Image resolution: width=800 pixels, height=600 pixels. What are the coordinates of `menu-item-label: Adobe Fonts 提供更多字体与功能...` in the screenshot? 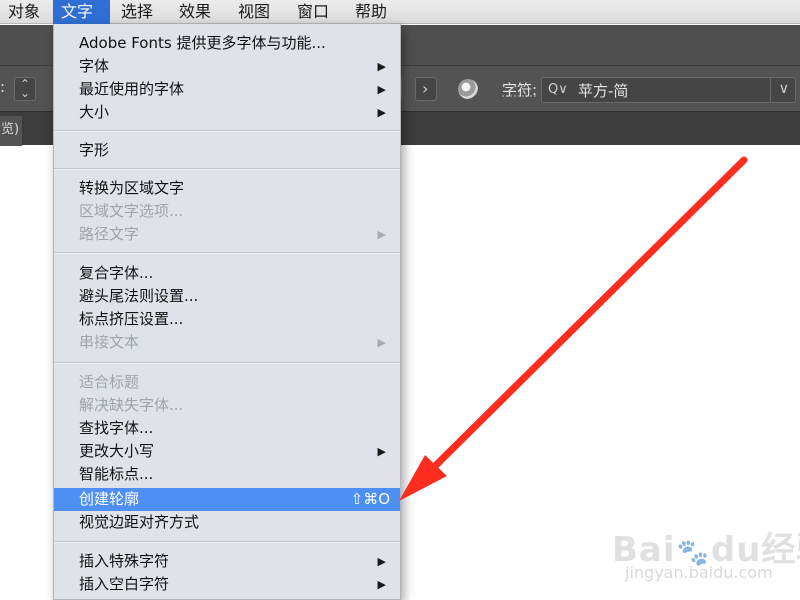 It's located at (202, 43).